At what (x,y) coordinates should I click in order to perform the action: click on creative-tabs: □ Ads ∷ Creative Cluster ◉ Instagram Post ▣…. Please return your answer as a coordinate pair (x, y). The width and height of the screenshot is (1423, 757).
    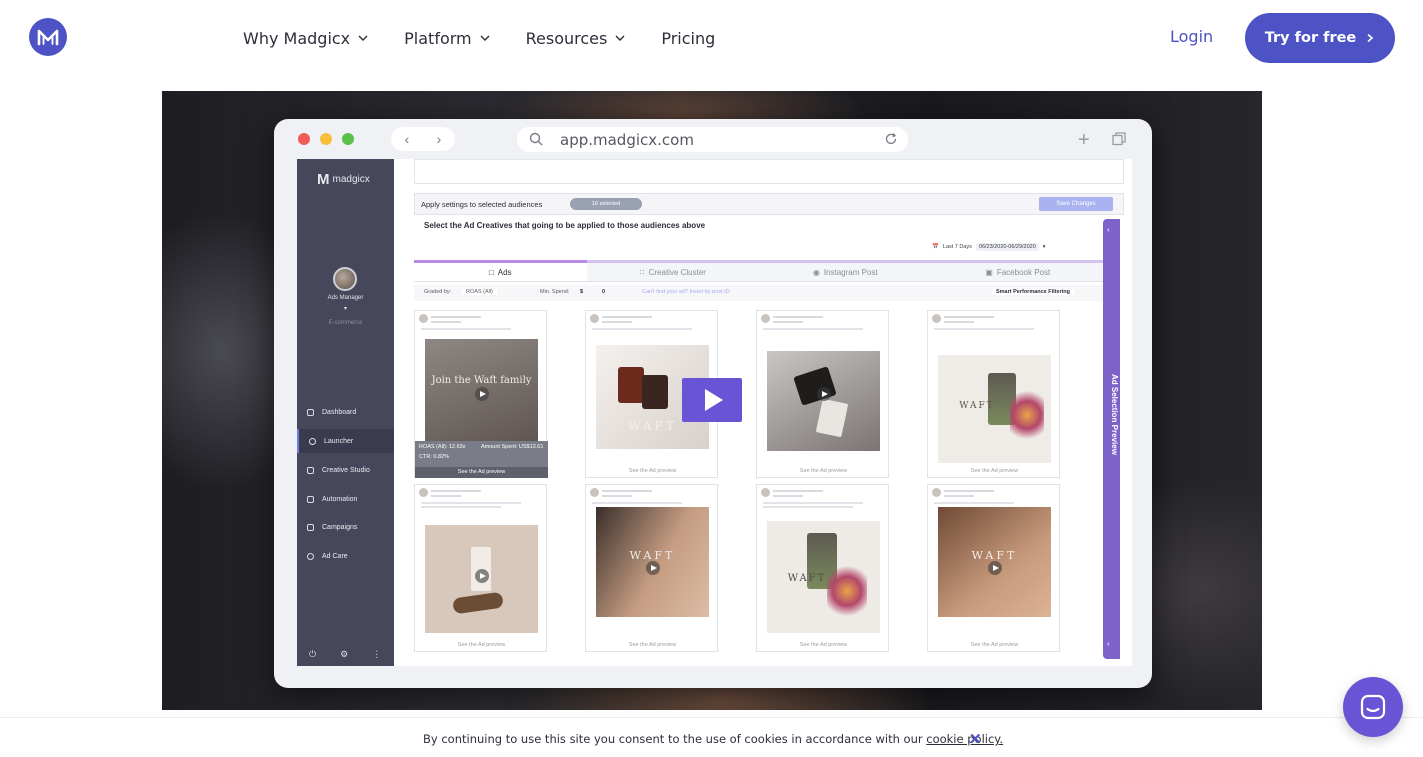
    Looking at the image, I should click on (759, 271).